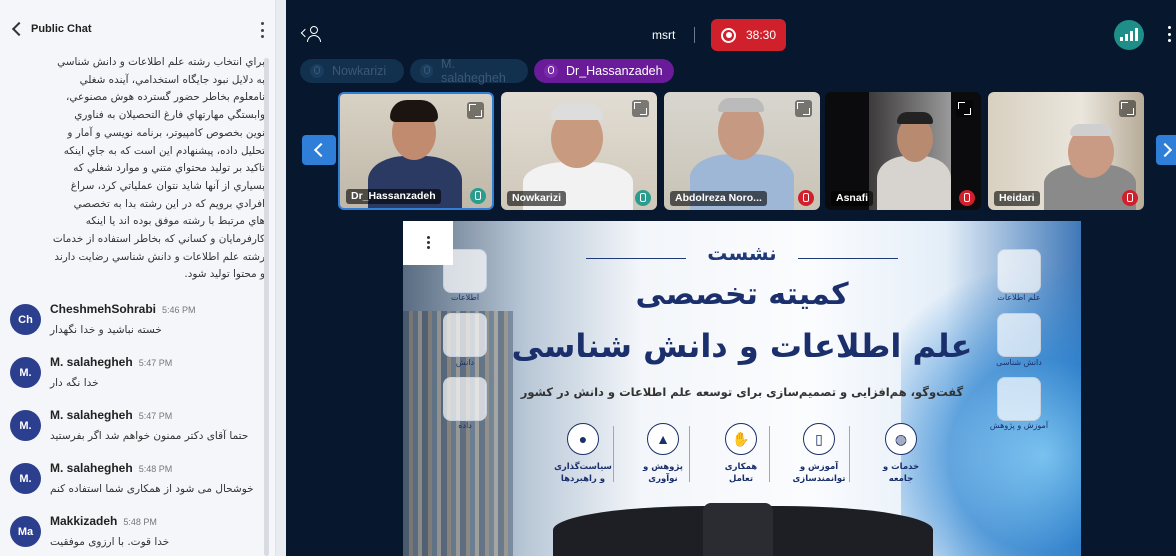  What do you see at coordinates (741, 439) in the screenshot?
I see `handshake-icon: ✋` at bounding box center [741, 439].